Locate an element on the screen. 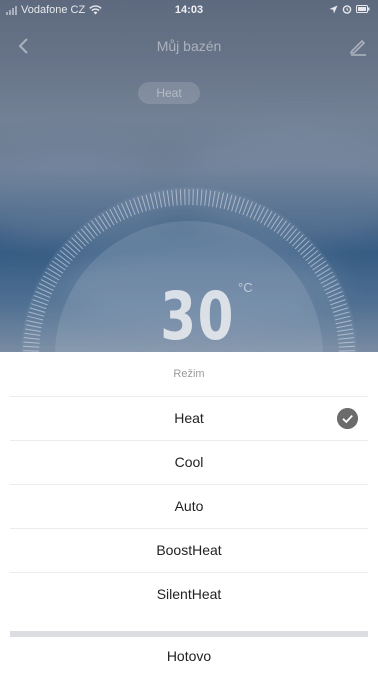 The height and width of the screenshot is (676, 378). location-icon is located at coordinates (333, 9).